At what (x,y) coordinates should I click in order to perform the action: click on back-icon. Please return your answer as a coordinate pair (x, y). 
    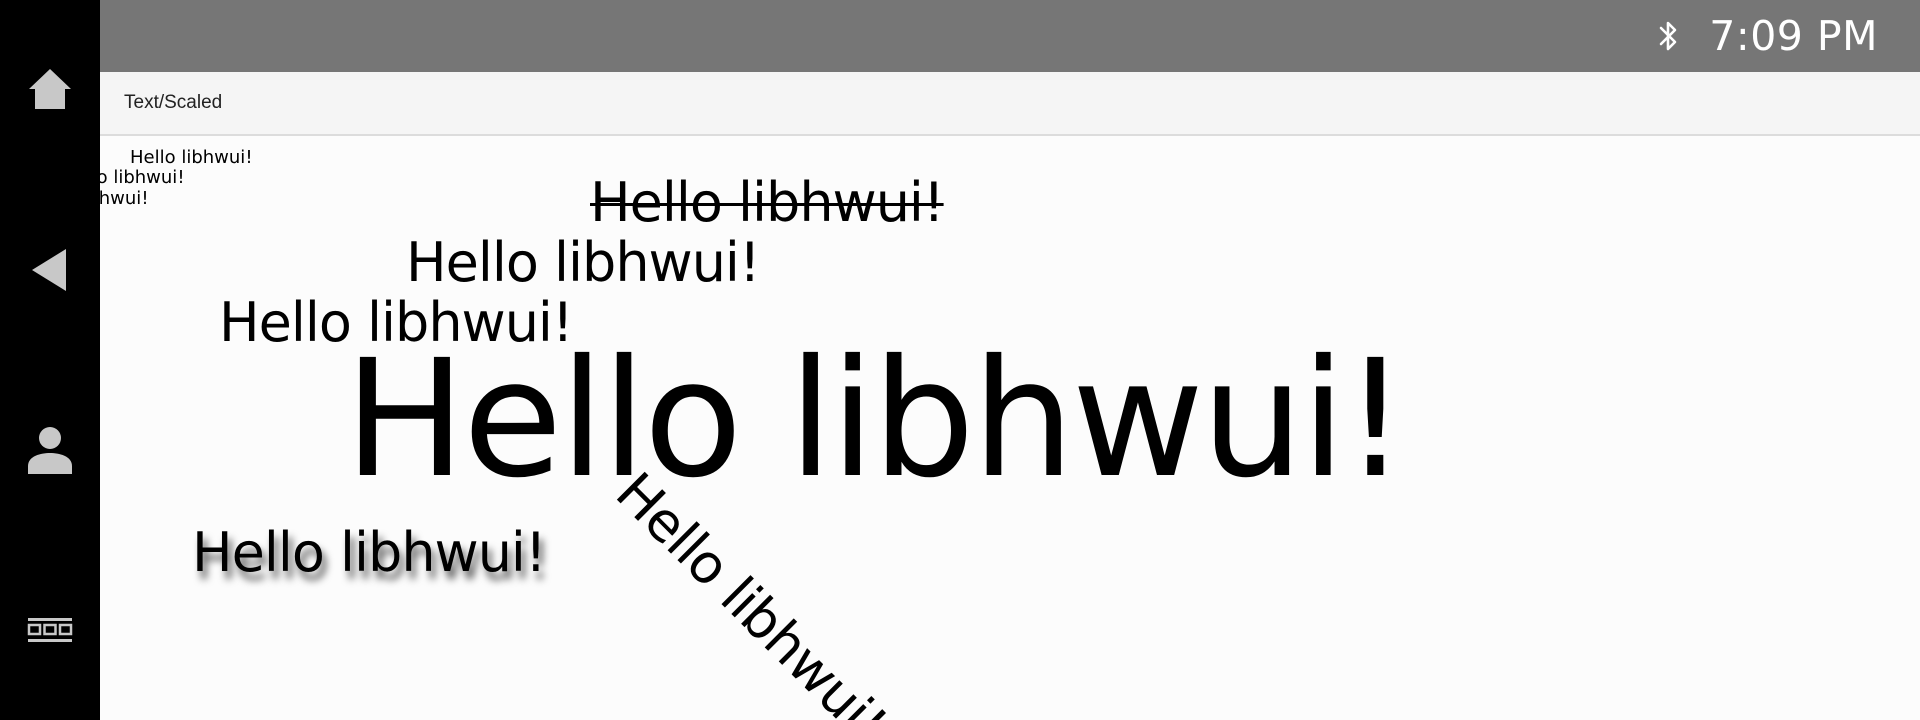
    Looking at the image, I should click on (49, 270).